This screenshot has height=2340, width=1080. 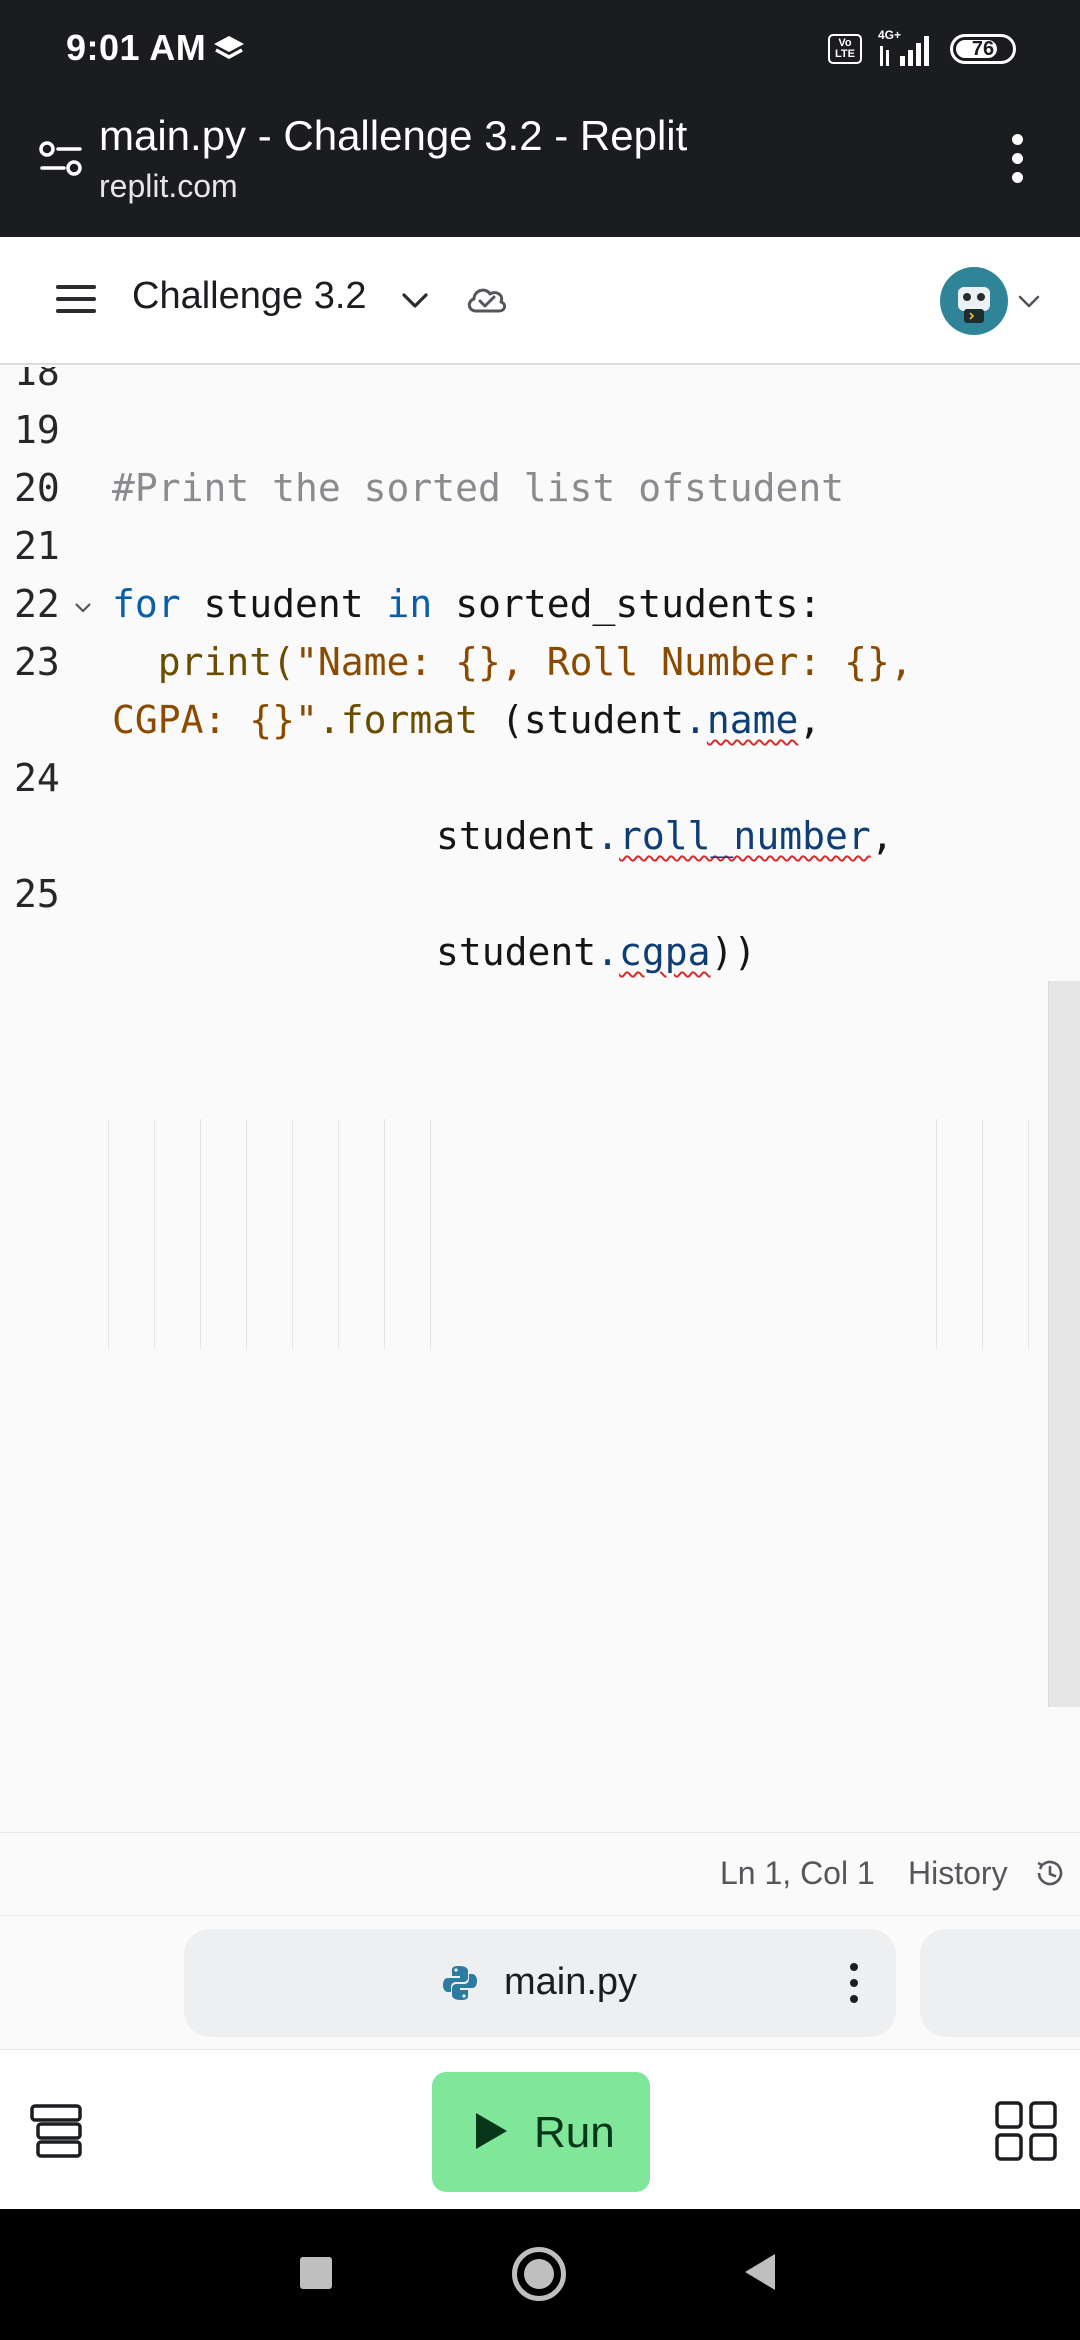 What do you see at coordinates (665, 836) in the screenshot?
I see `code-text: student.roll_number,` at bounding box center [665, 836].